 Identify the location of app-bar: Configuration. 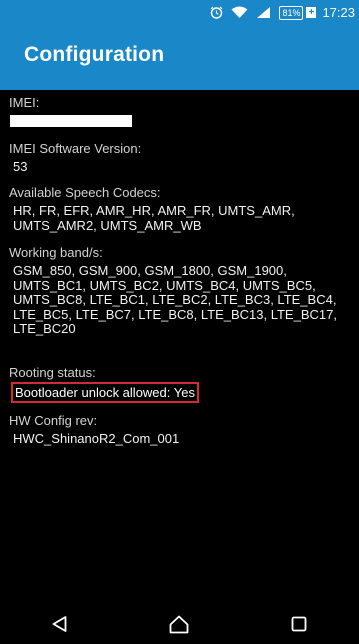
(179, 57).